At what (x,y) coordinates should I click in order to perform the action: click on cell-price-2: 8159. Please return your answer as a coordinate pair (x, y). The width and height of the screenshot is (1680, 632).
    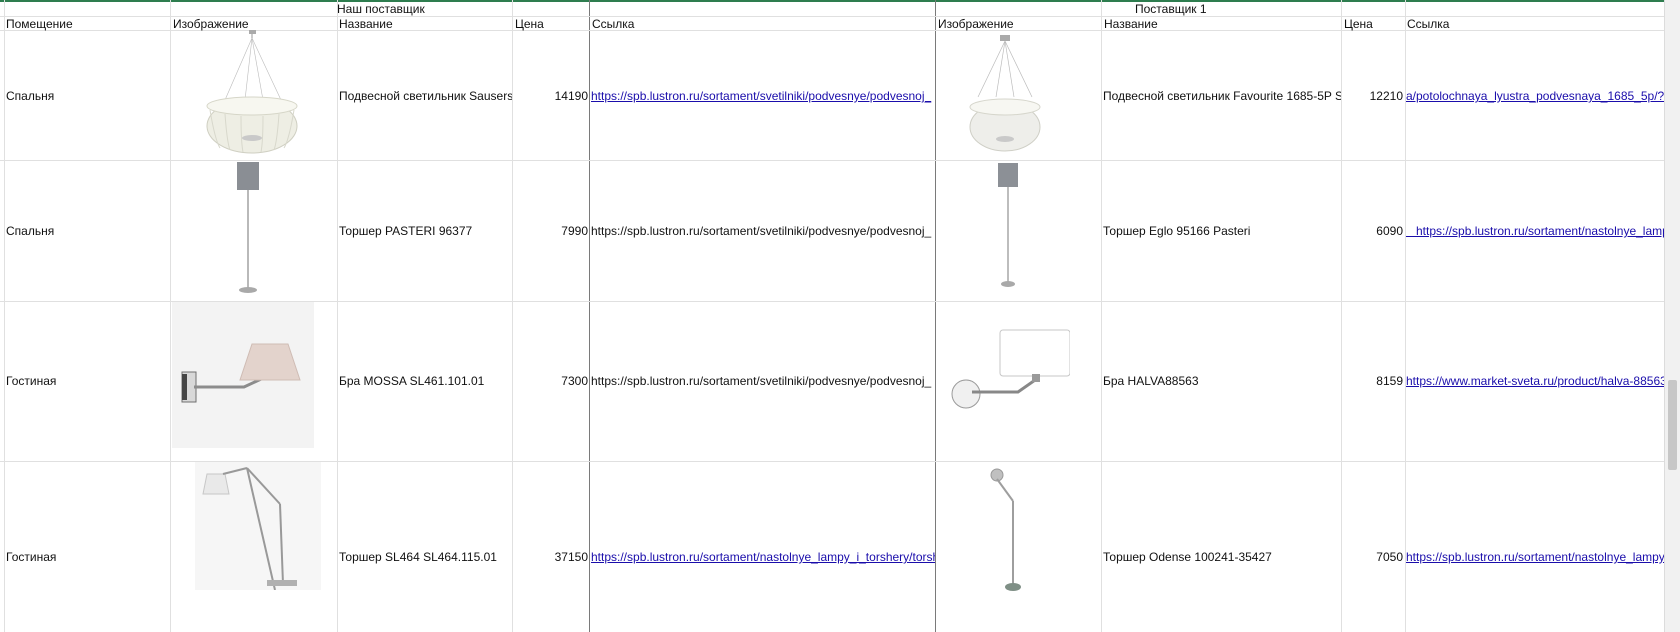
    Looking at the image, I should click on (1372, 381).